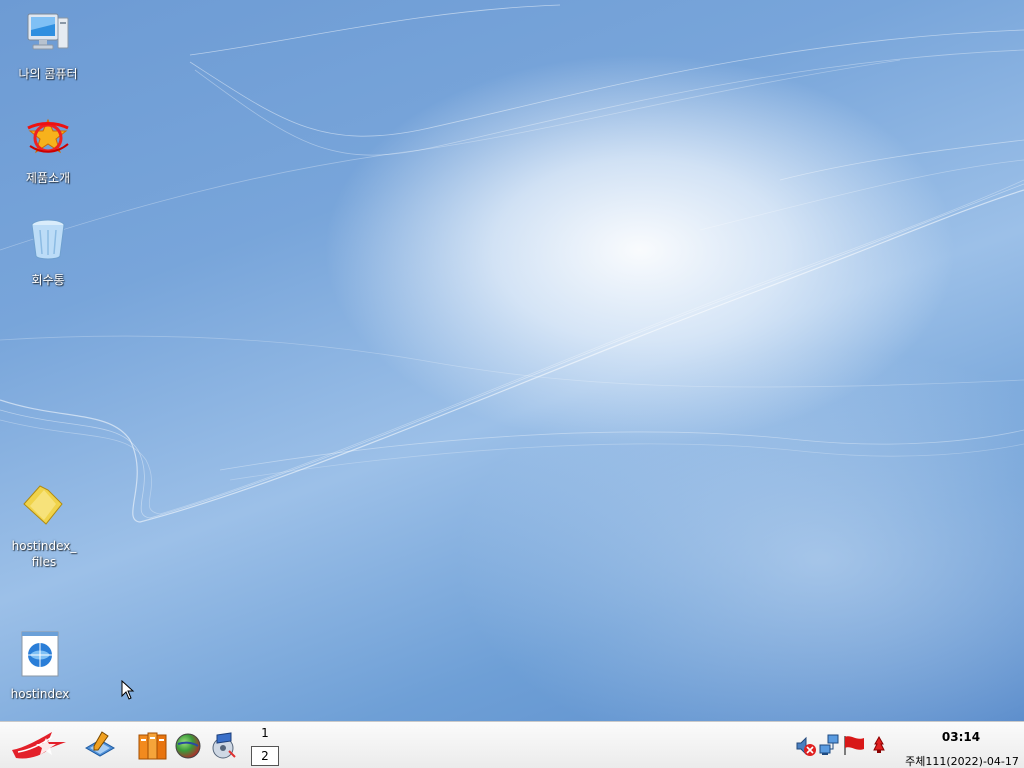 This screenshot has width=1024, height=768. I want to click on tray-network, so click(829, 747).